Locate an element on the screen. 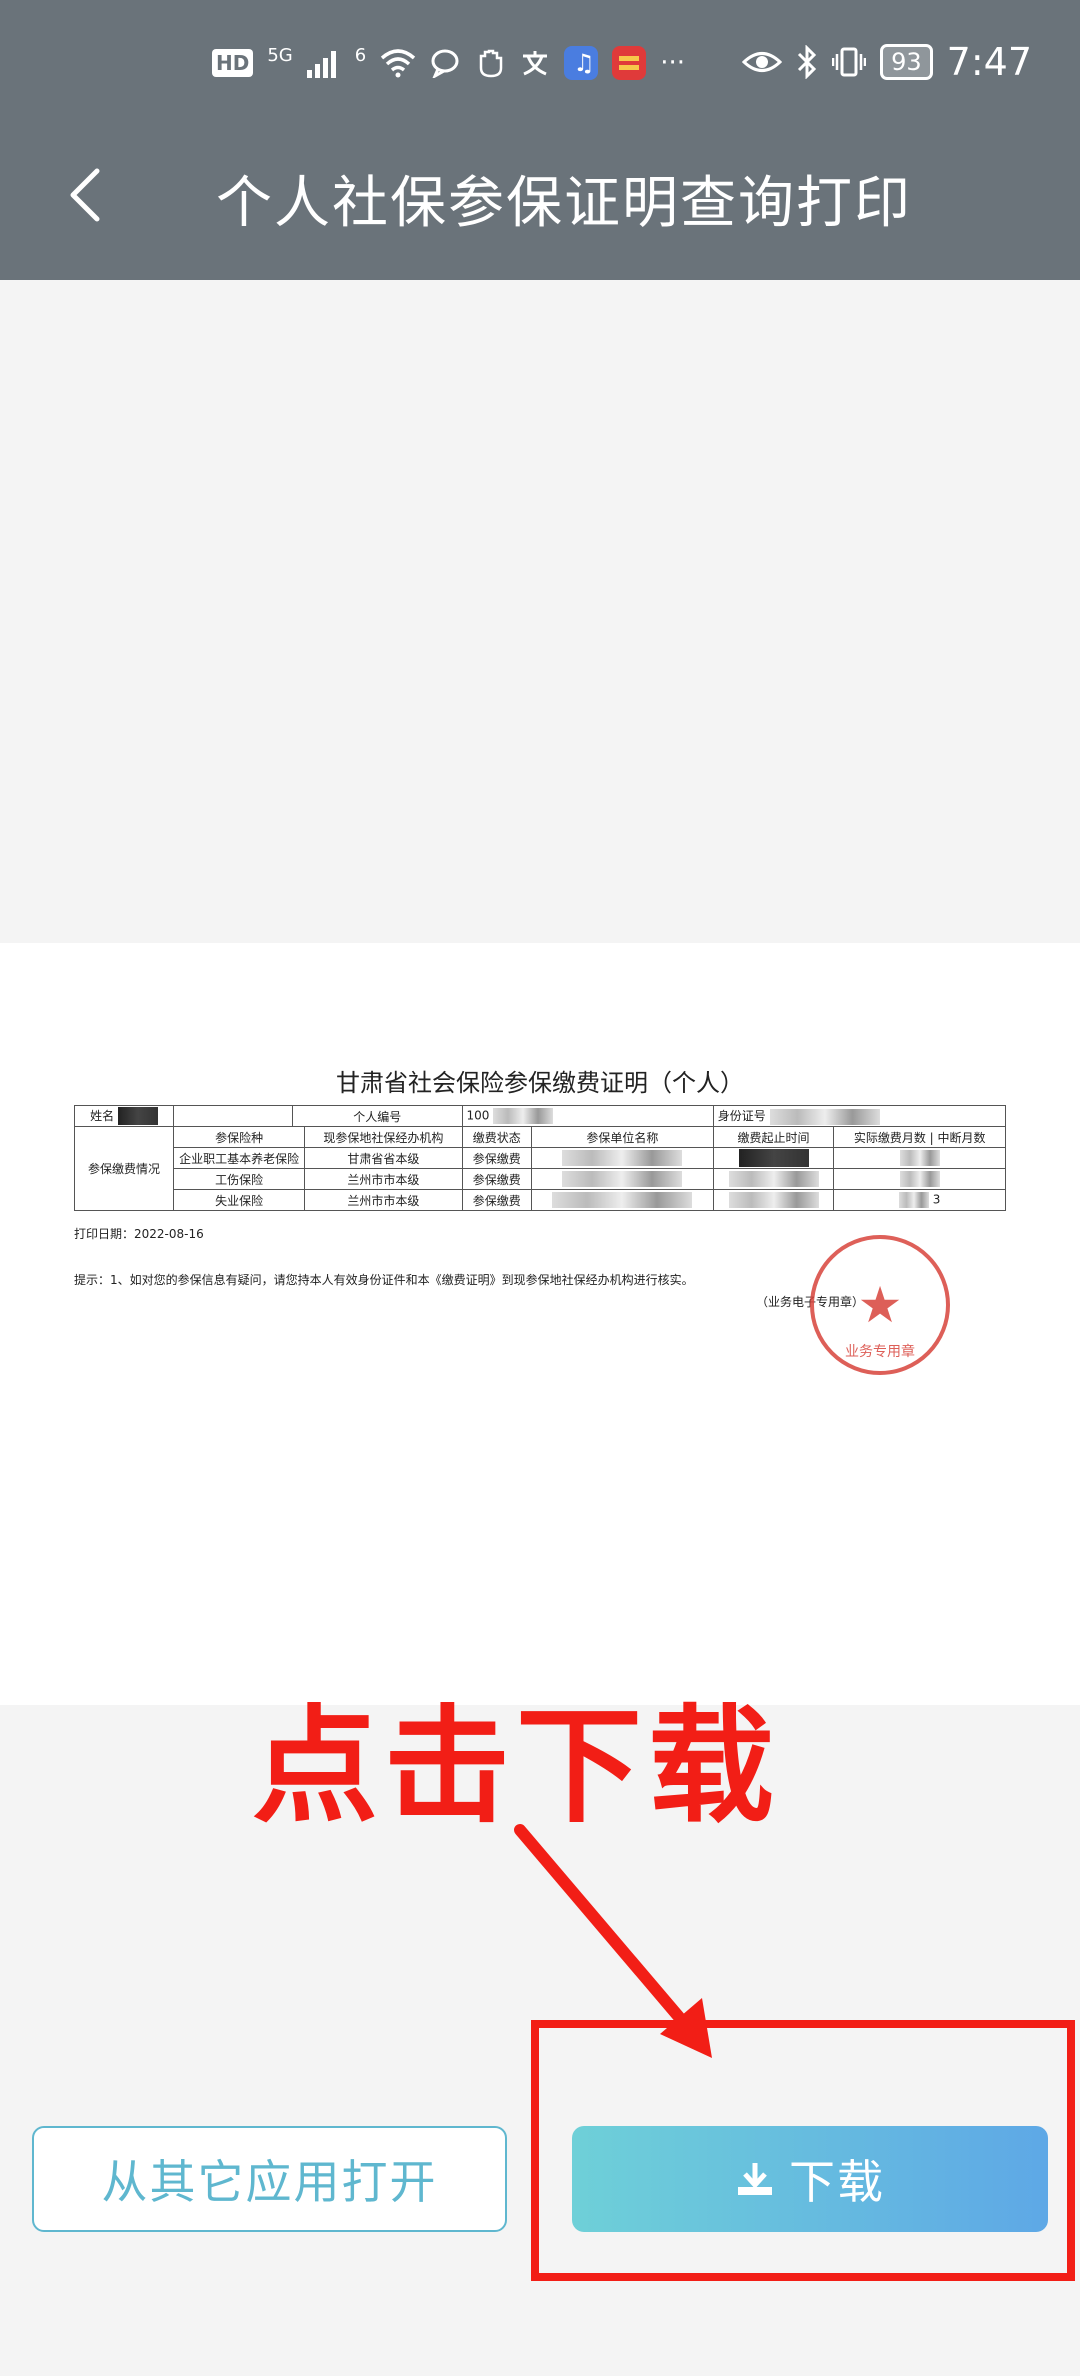 The width and height of the screenshot is (1080, 2376). download-icon is located at coordinates (755, 2179).